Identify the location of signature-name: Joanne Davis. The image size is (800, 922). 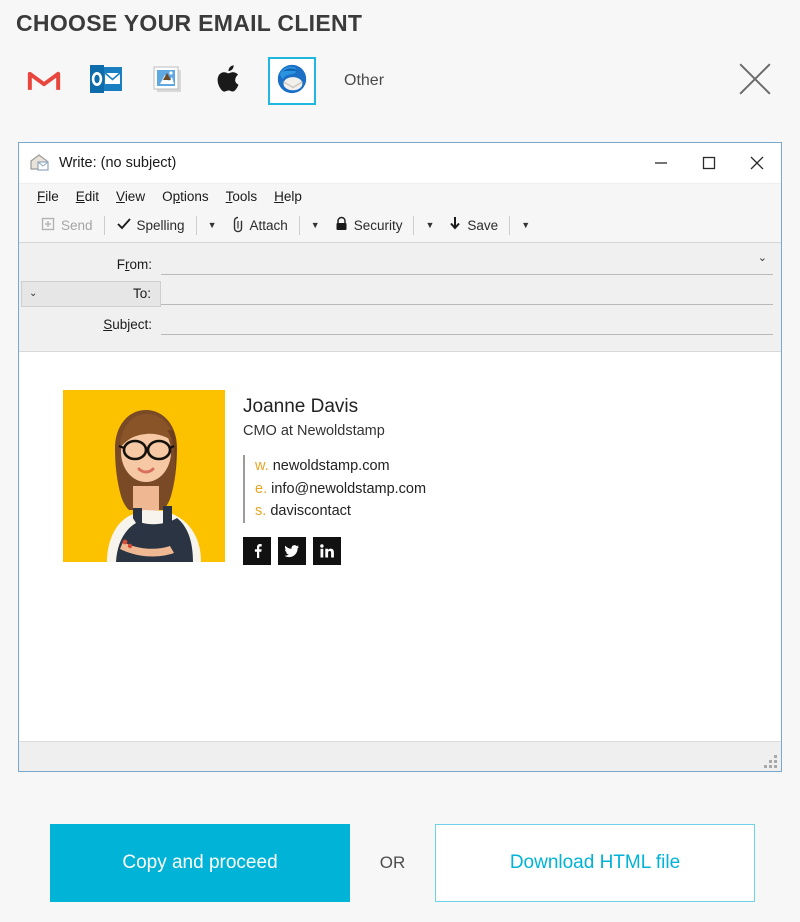
(301, 406).